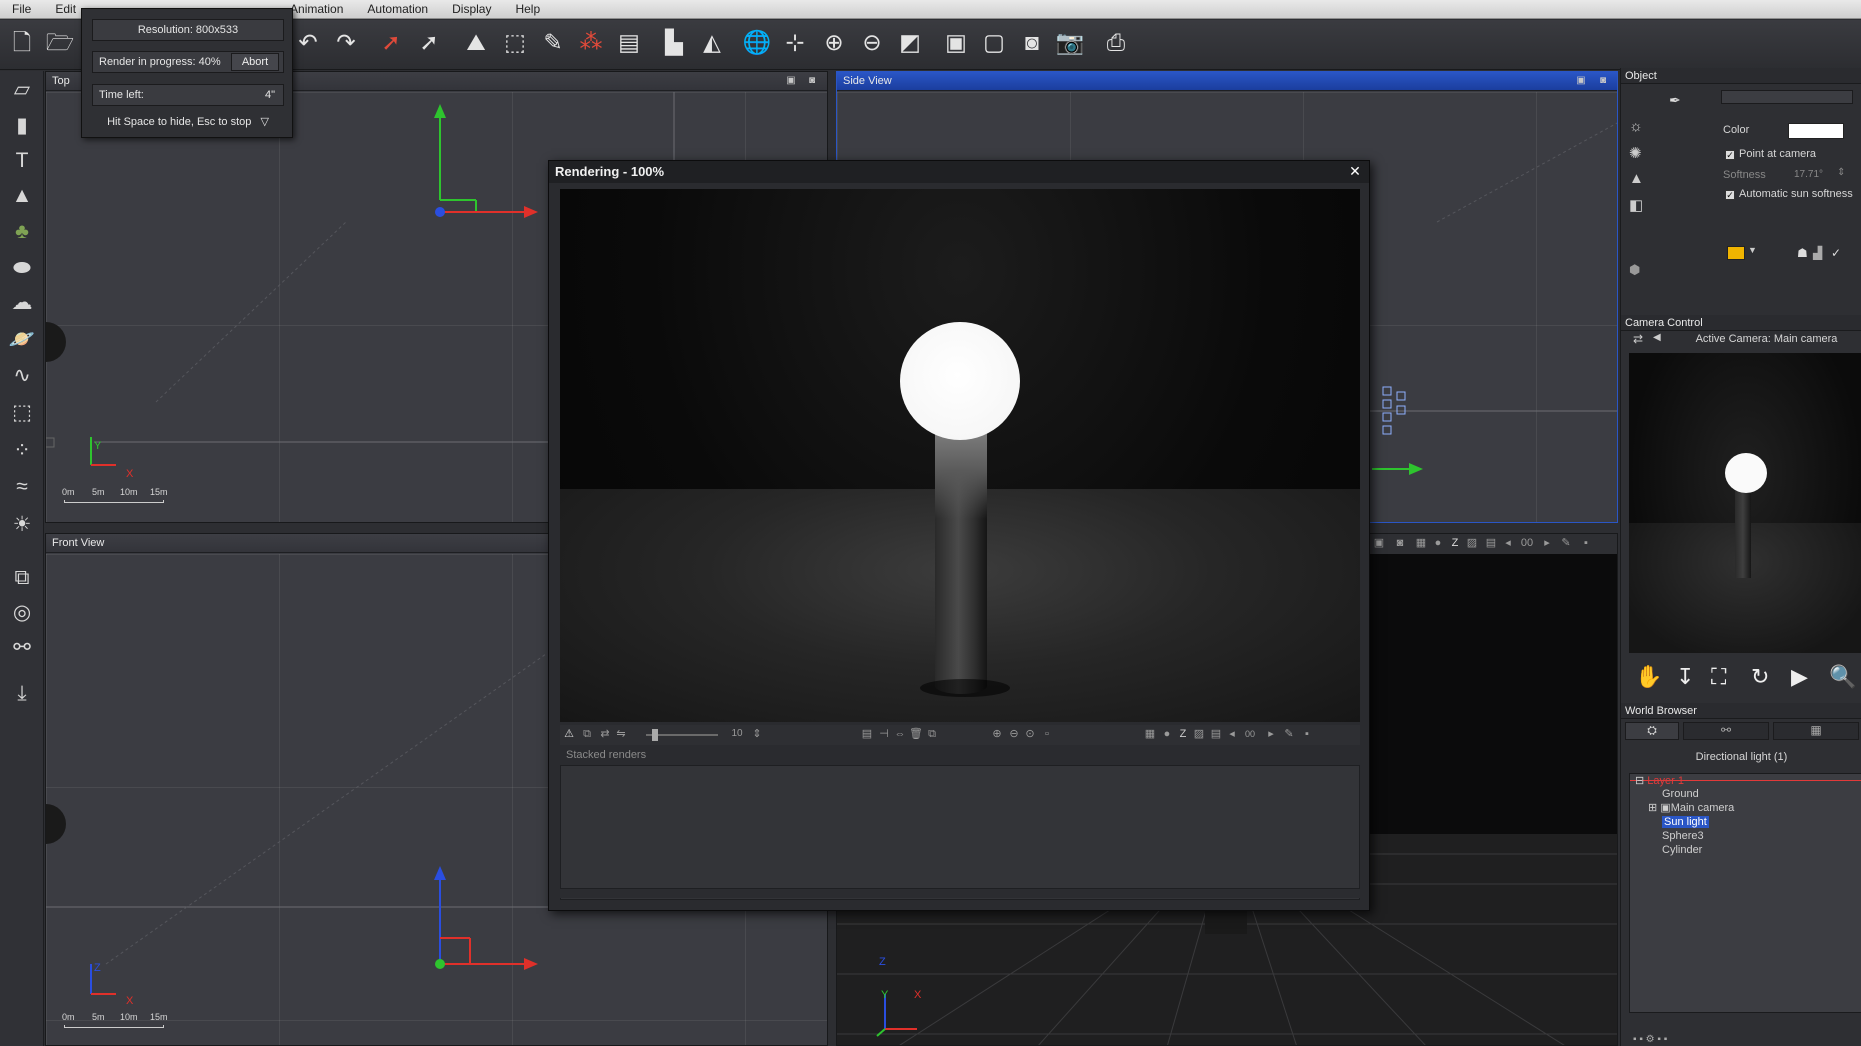 The image size is (1861, 1046). What do you see at coordinates (960, 832) in the screenshot?
I see `stacked-renders-panel` at bounding box center [960, 832].